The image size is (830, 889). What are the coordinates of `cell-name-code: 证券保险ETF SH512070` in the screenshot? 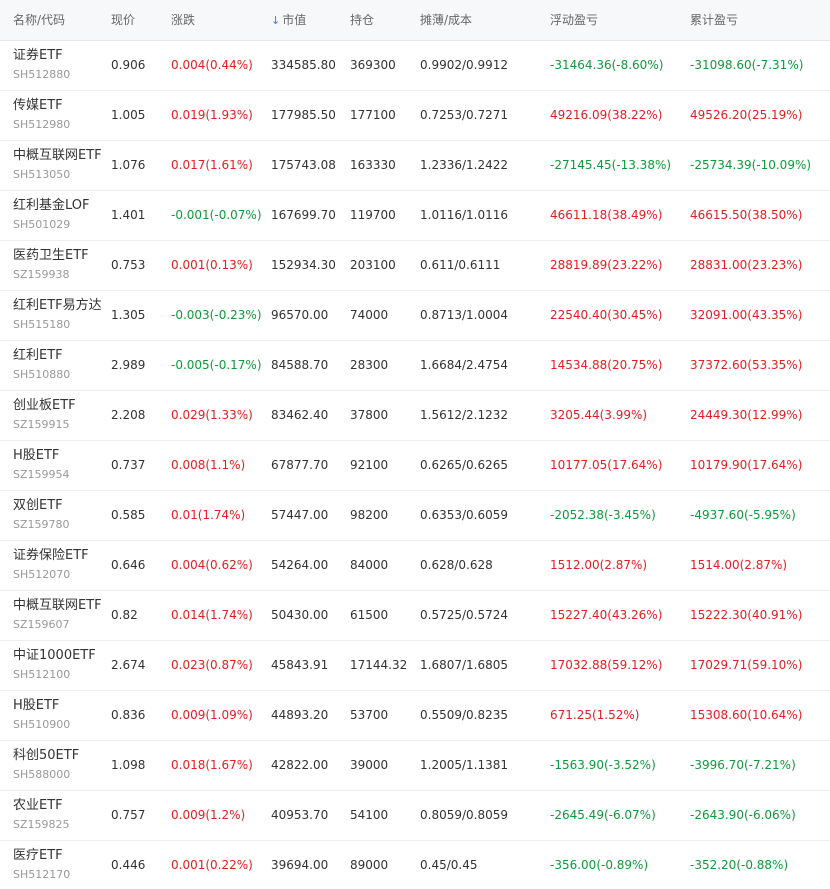 It's located at (55, 565).